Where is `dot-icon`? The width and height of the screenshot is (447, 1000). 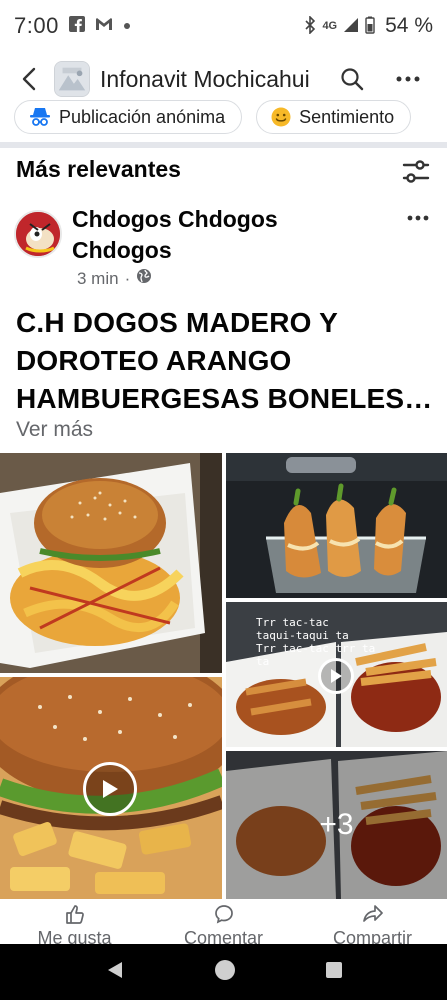 dot-icon is located at coordinates (127, 26).